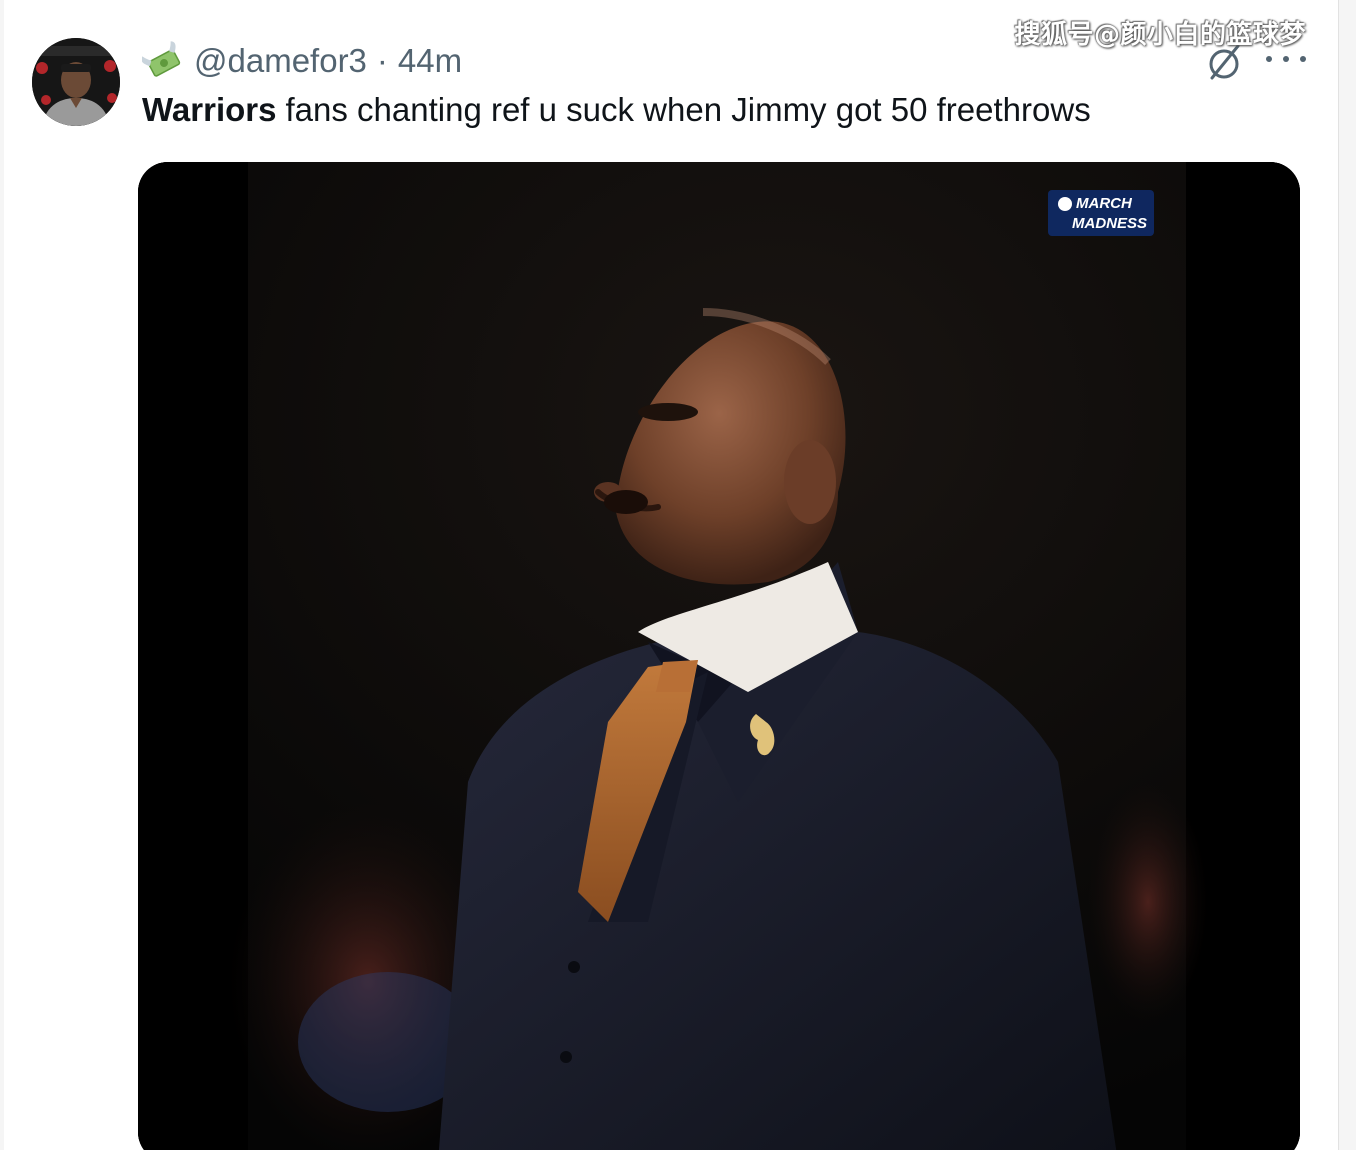  Describe the element at coordinates (1109, 223) in the screenshot. I see `badge-line2: MADNESS` at that location.